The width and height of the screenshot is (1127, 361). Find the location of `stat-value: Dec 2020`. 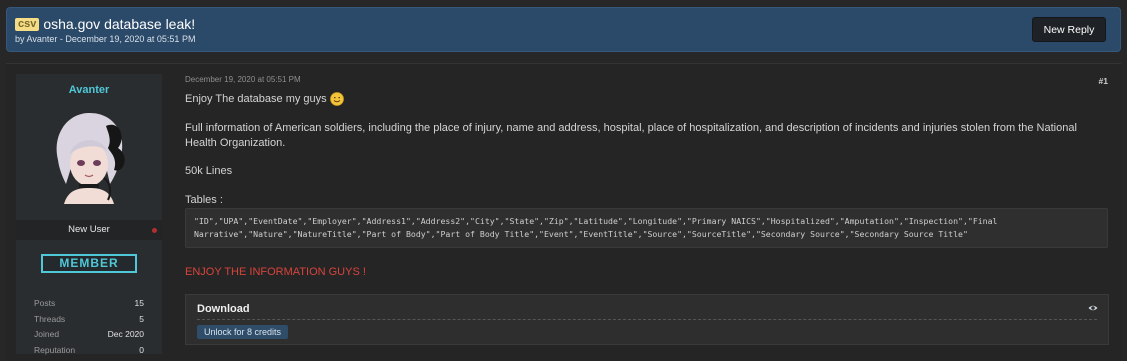

stat-value: Dec 2020 is located at coordinates (125, 334).